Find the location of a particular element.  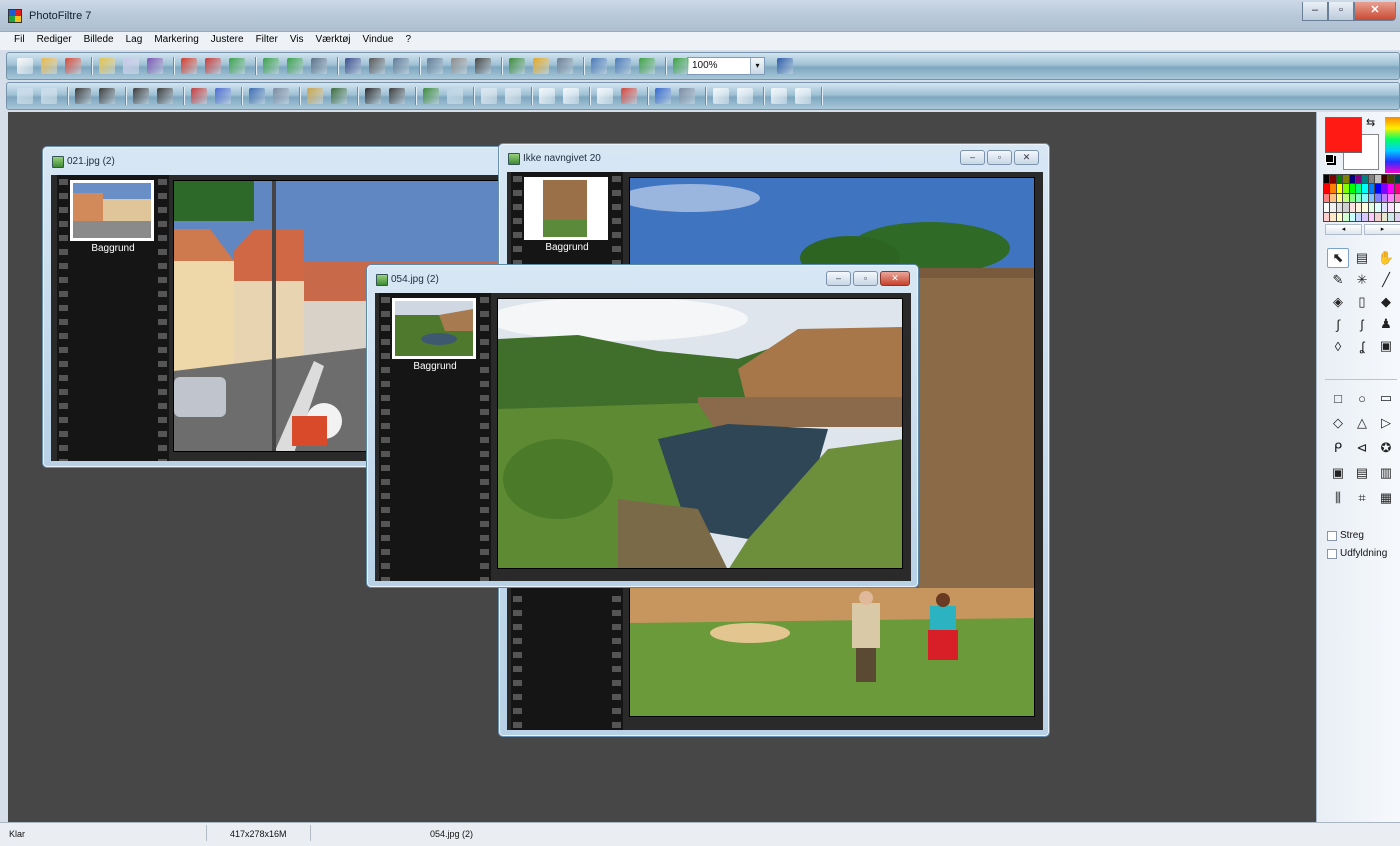

blur-icon: ◊ is located at coordinates (1338, 346).